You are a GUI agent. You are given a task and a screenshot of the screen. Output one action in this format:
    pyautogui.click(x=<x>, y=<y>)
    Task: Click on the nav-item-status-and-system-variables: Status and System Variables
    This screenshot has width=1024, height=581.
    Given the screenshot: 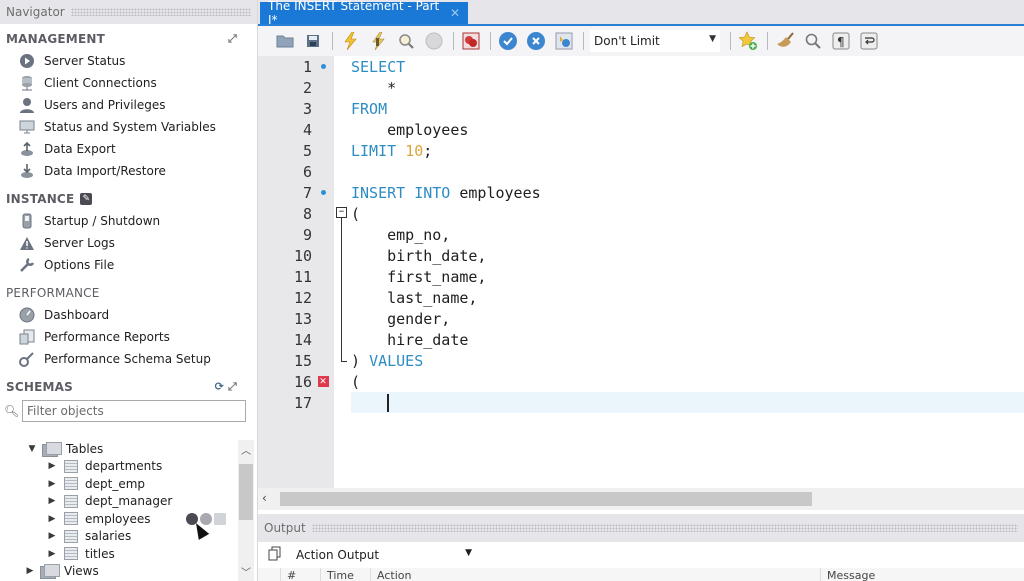 What is the action you would take?
    pyautogui.click(x=128, y=127)
    